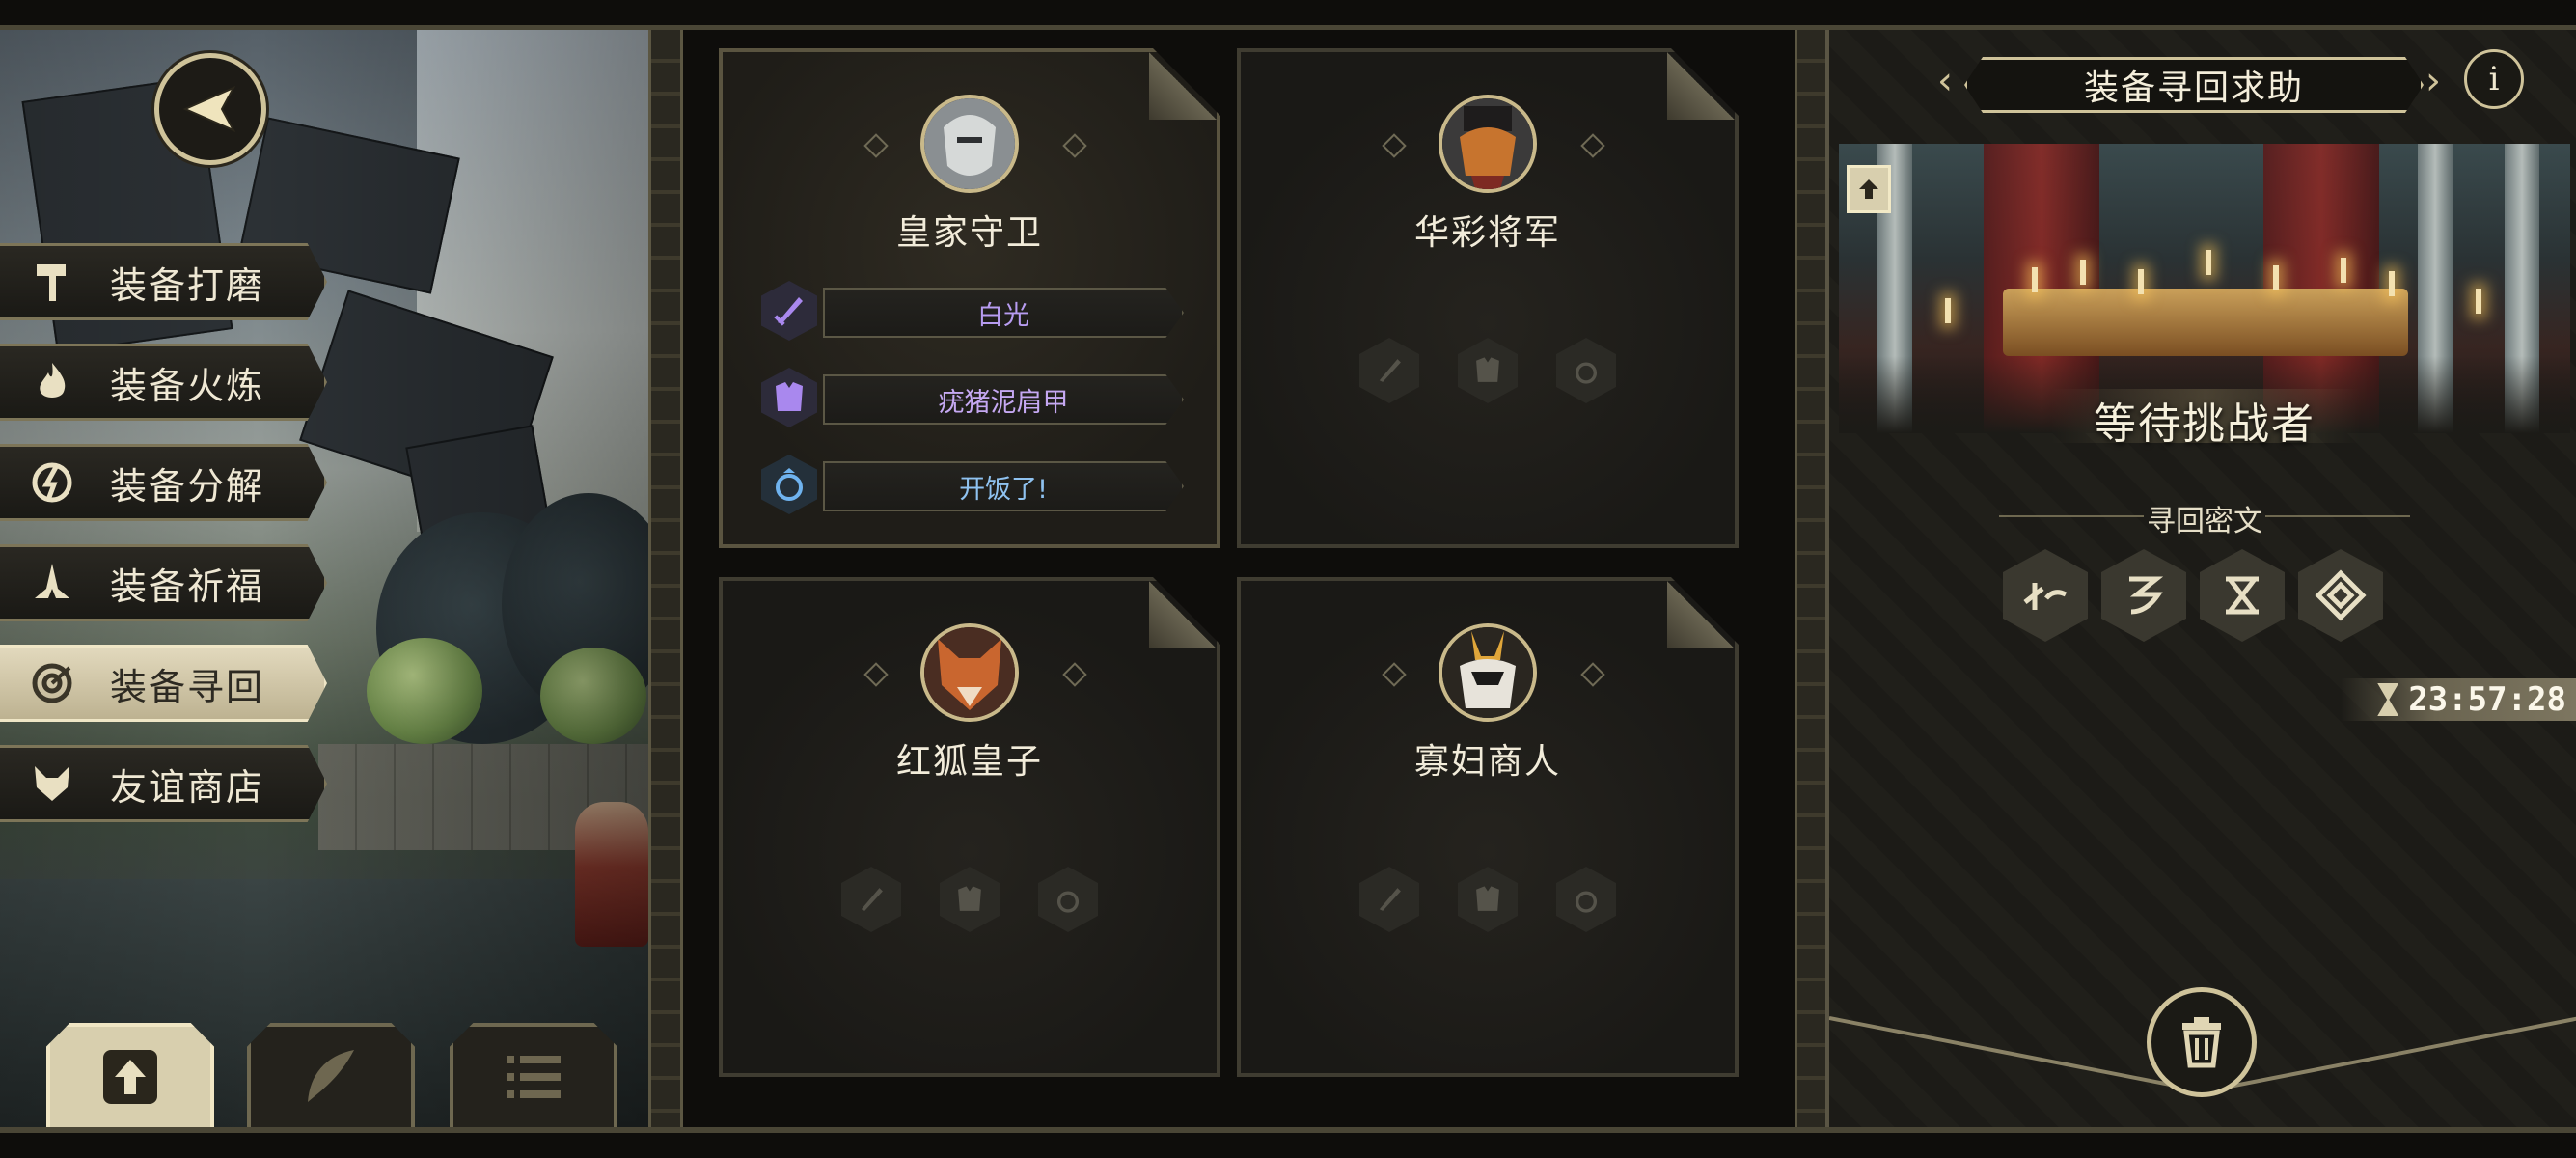  Describe the element at coordinates (2194, 85) in the screenshot. I see `panel-title: 装备寻回求助` at that location.